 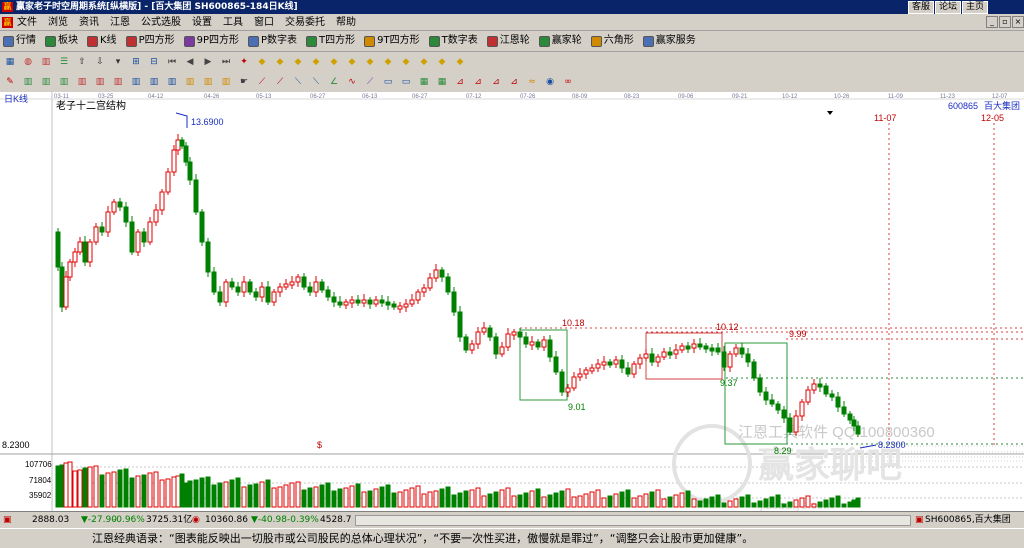 I want to click on diamond-l-icon: ◆, so click(x=460, y=62).